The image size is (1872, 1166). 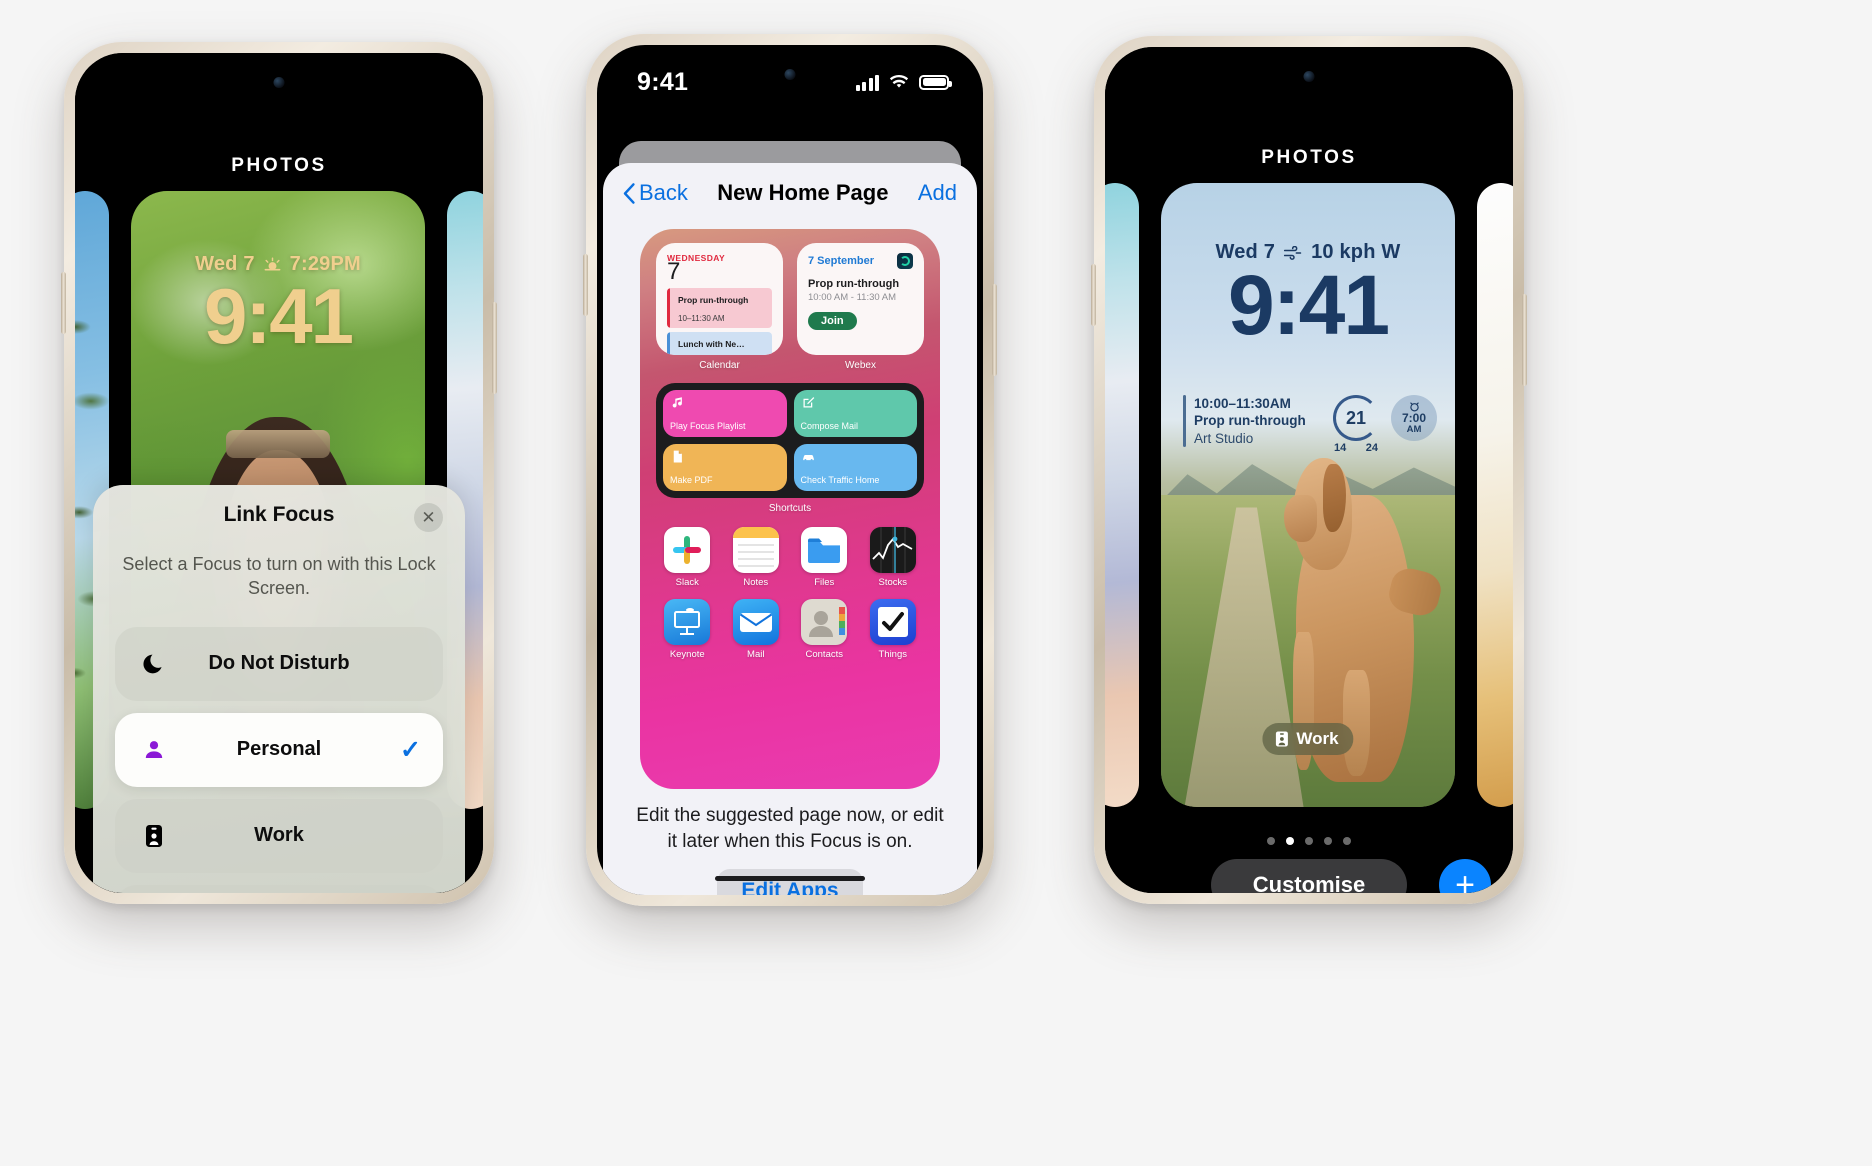 What do you see at coordinates (803, 192) in the screenshot?
I see `page-title: New Home Page` at bounding box center [803, 192].